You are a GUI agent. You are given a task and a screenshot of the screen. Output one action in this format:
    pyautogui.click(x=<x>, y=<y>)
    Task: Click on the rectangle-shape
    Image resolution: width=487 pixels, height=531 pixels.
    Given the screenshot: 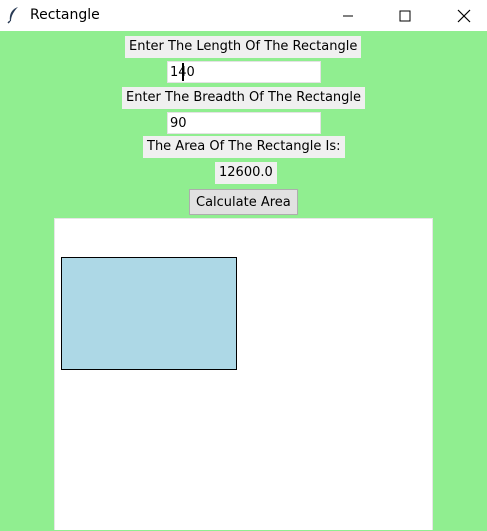 What is the action you would take?
    pyautogui.click(x=149, y=313)
    